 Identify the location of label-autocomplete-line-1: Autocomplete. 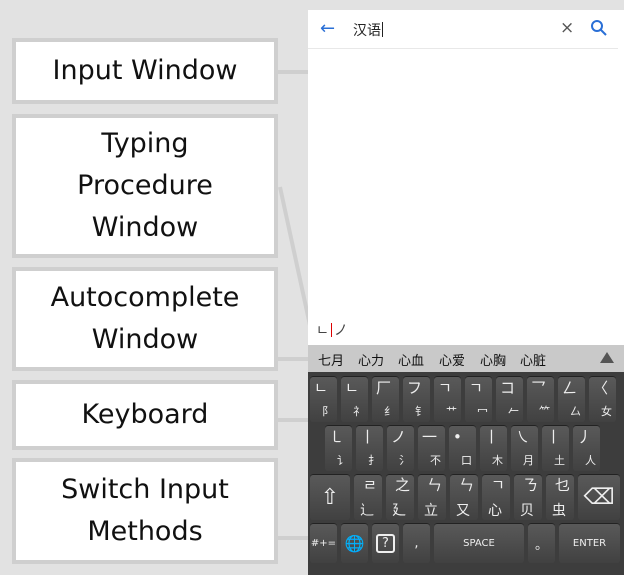
(145, 297).